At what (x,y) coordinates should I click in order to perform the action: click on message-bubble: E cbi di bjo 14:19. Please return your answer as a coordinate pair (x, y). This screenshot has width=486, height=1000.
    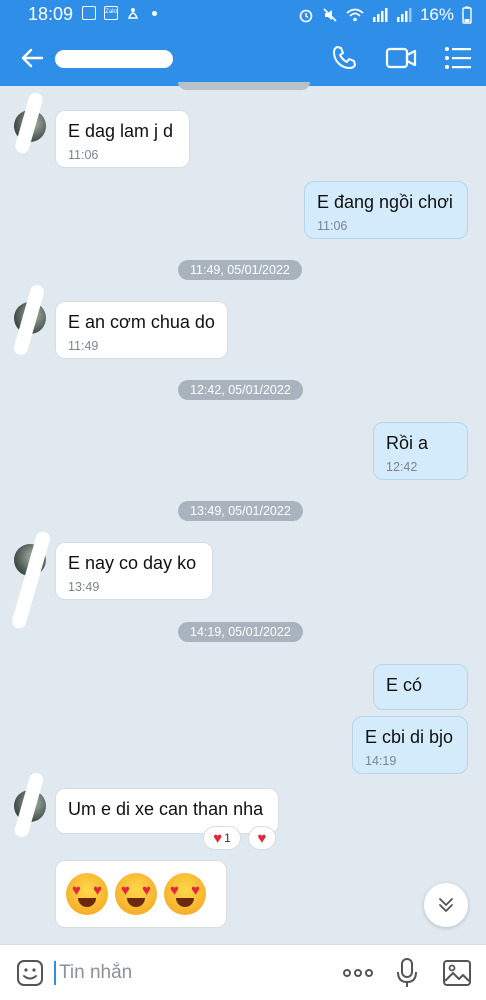
    Looking at the image, I should click on (410, 745).